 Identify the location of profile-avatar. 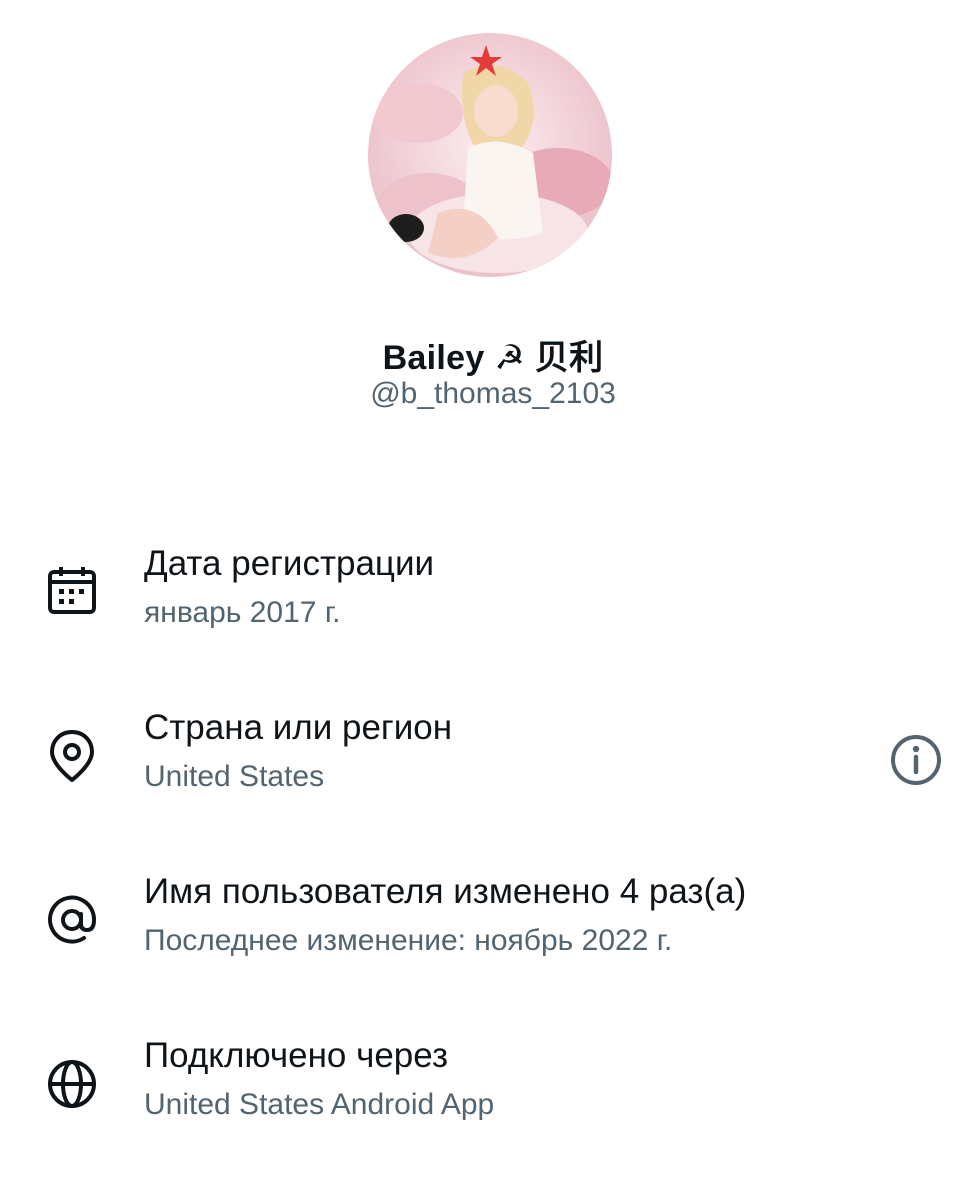
(490, 155).